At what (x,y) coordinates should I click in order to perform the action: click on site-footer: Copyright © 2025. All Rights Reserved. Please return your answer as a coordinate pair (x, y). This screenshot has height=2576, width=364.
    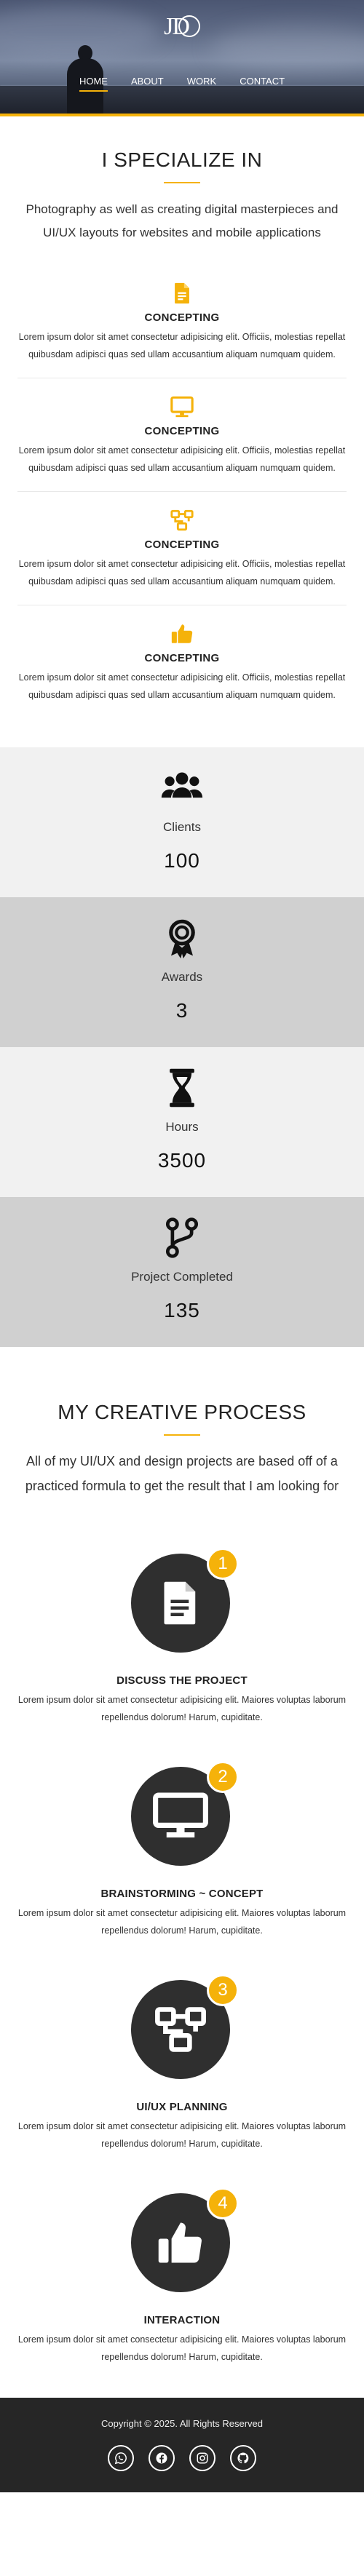
    Looking at the image, I should click on (182, 2445).